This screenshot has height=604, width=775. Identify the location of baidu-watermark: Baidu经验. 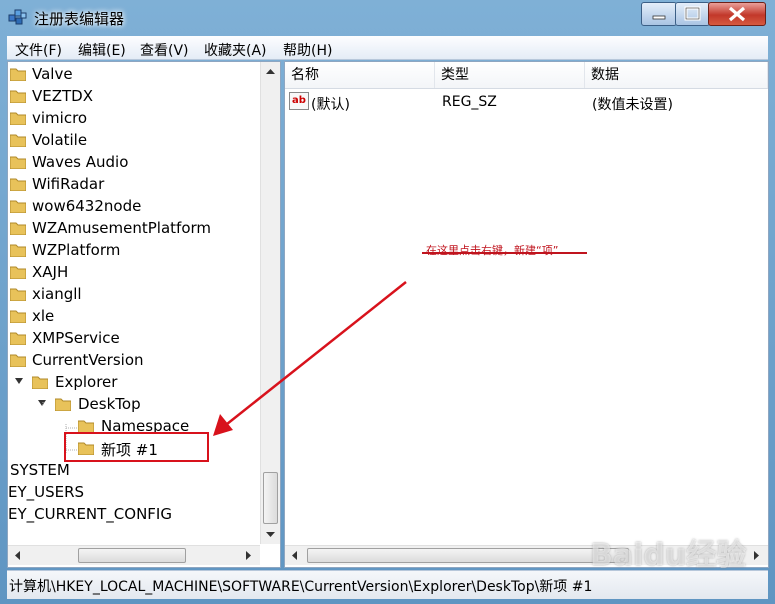
(668, 555).